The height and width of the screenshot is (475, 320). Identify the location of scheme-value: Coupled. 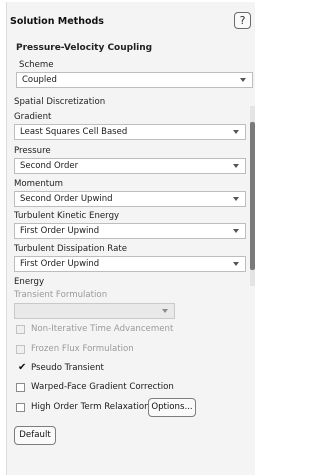
(39, 80).